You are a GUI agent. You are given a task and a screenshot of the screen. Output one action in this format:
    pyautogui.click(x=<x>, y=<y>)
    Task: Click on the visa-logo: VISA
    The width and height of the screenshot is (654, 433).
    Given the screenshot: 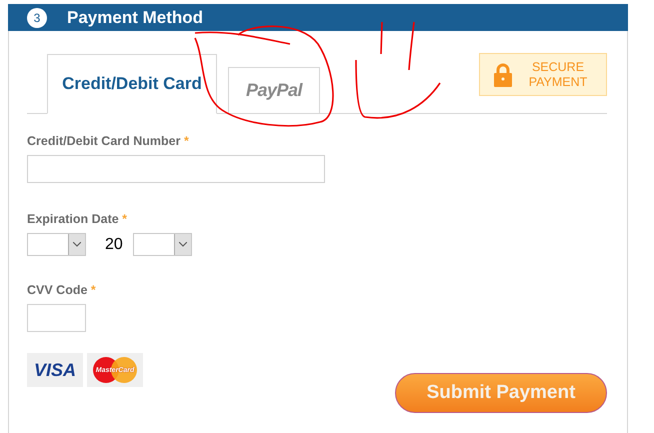 What is the action you would take?
    pyautogui.click(x=55, y=370)
    